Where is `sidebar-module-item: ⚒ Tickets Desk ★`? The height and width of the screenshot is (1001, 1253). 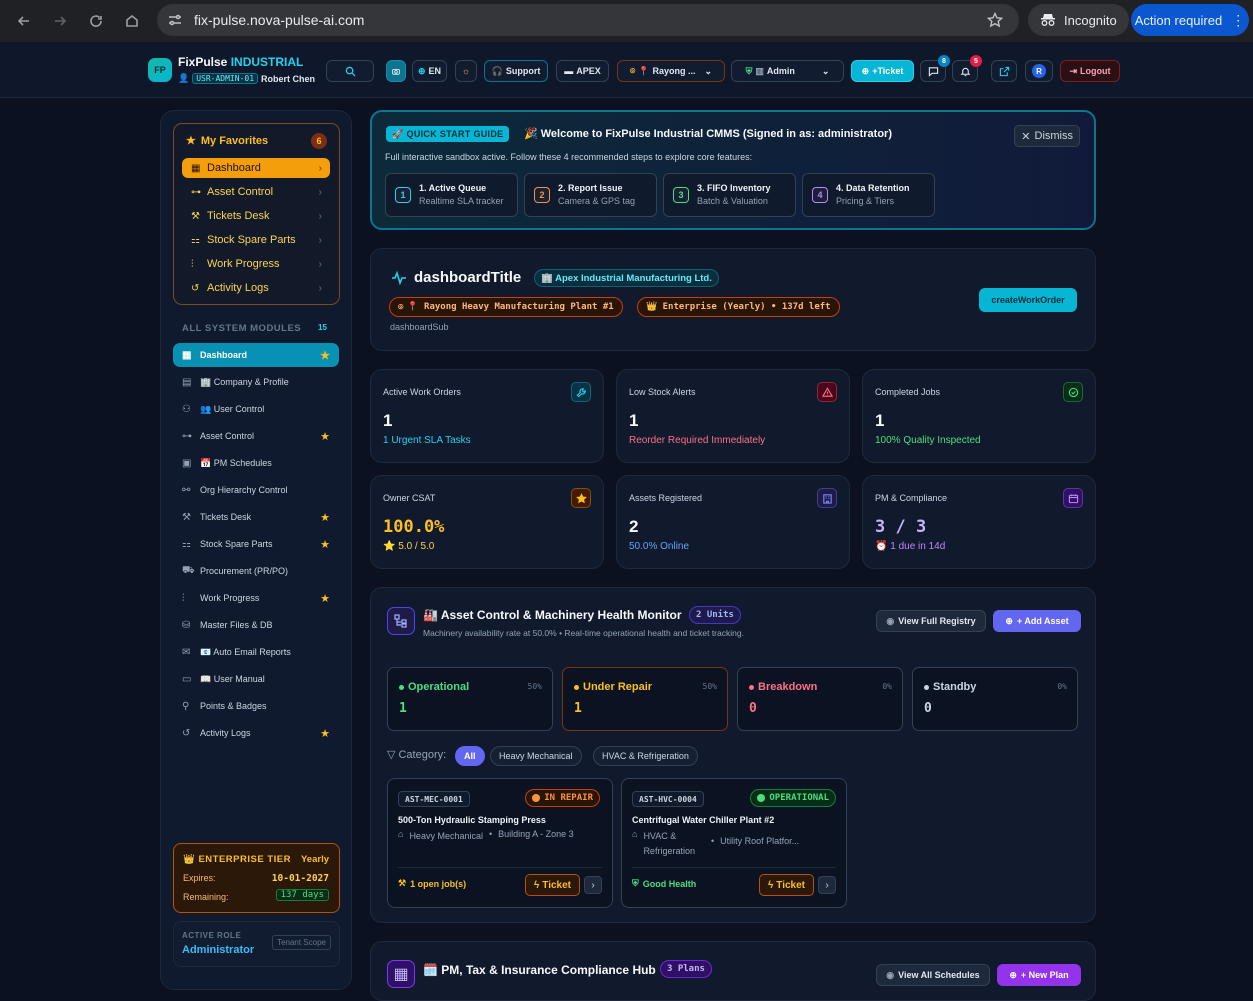
sidebar-module-item: ⚒ Tickets Desk ★ is located at coordinates (256, 517).